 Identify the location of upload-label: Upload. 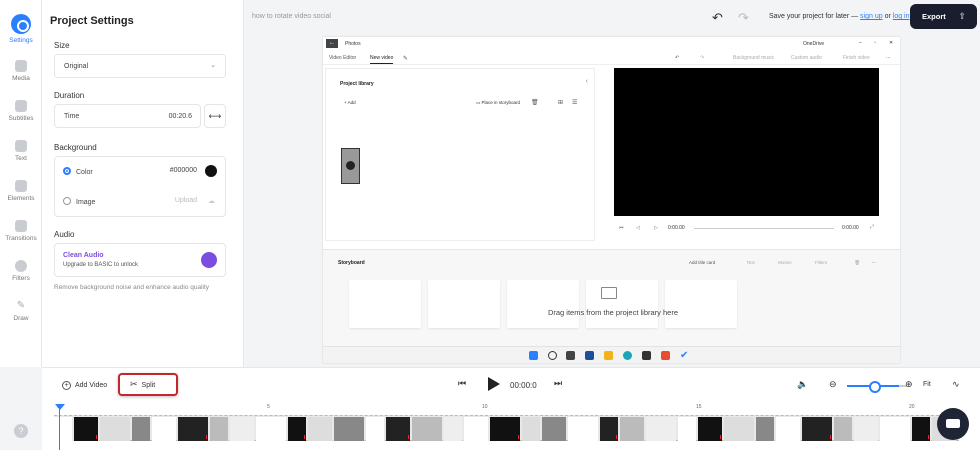
(186, 200).